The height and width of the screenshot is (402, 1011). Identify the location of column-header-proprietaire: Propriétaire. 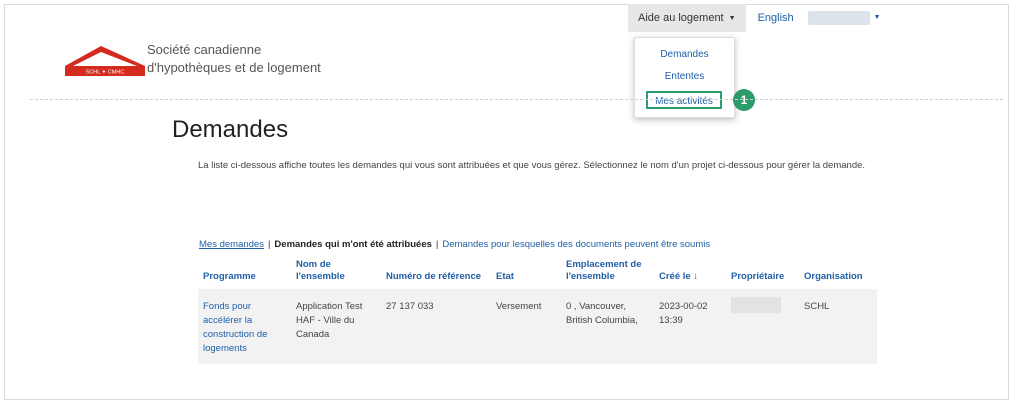
(762, 274).